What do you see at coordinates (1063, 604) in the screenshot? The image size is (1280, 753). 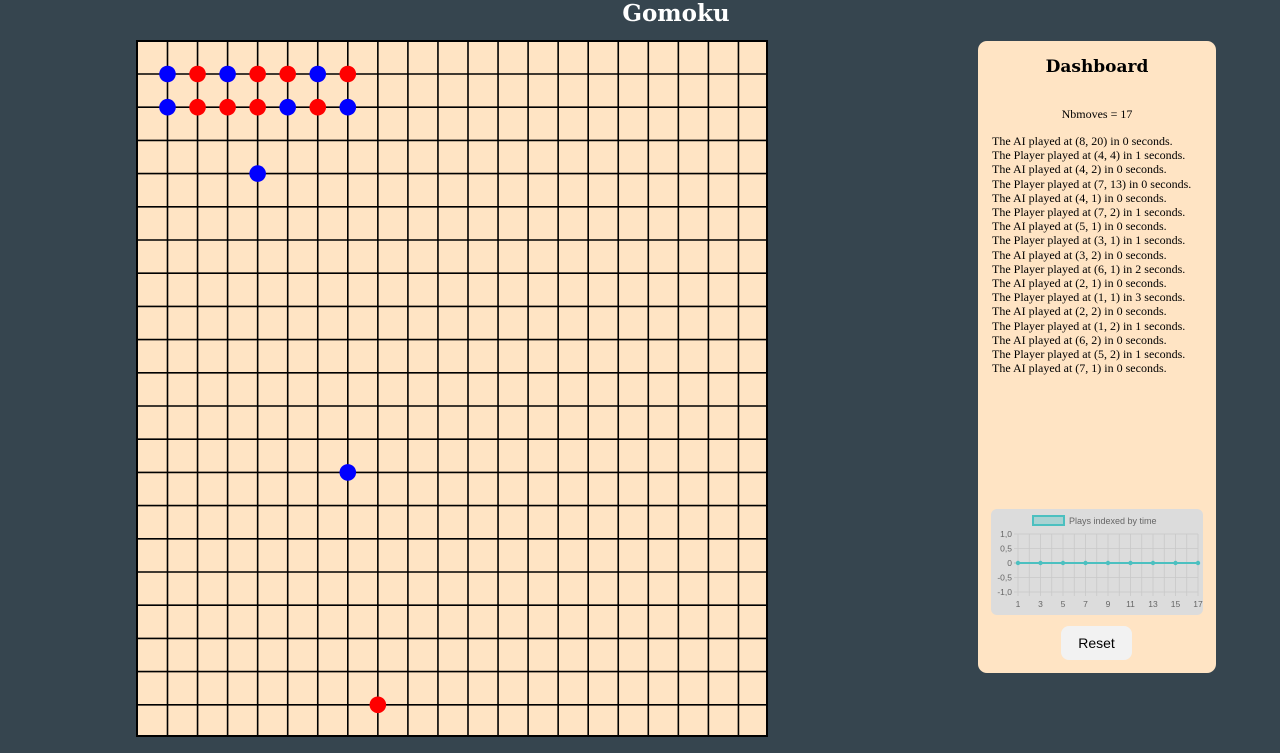 I see `chart-x-tick-label: 5` at bounding box center [1063, 604].